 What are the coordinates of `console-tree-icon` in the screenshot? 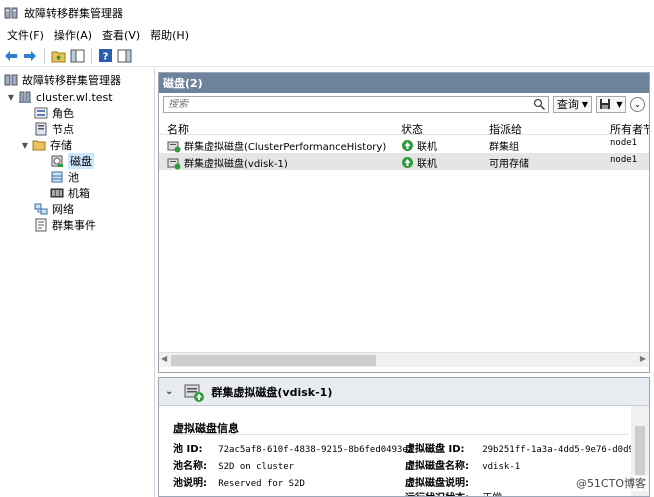 It's located at (77, 55).